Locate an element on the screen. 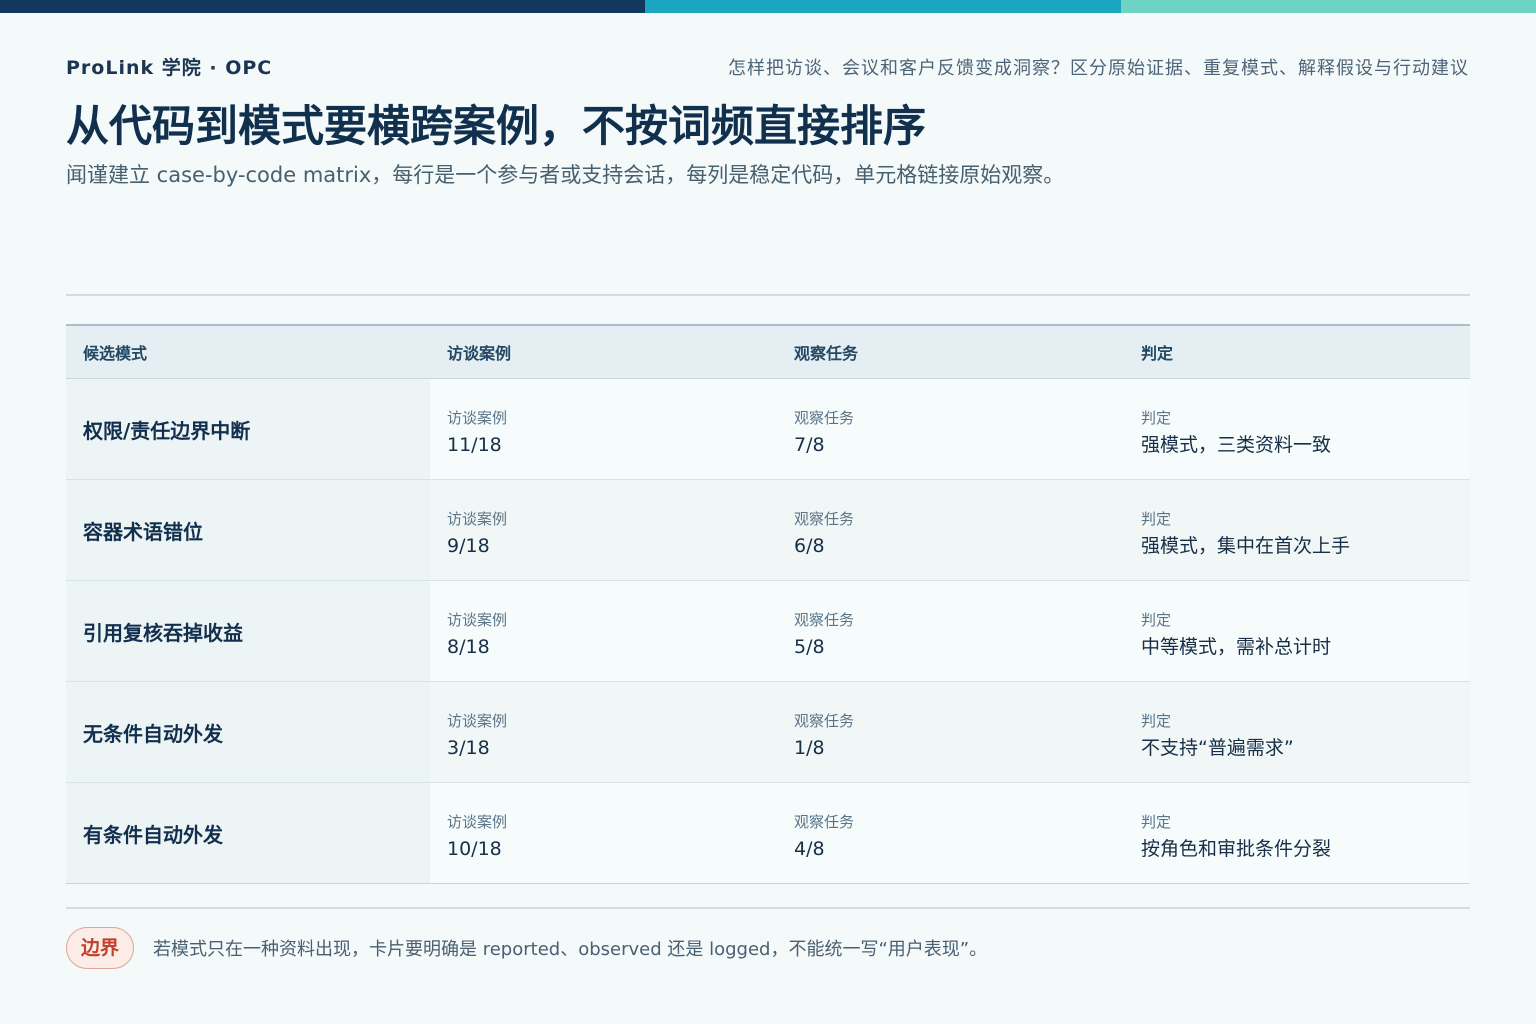 This screenshot has width=1536, height=1024. interviews-cell: 访谈案例 11/18 is located at coordinates (603, 429).